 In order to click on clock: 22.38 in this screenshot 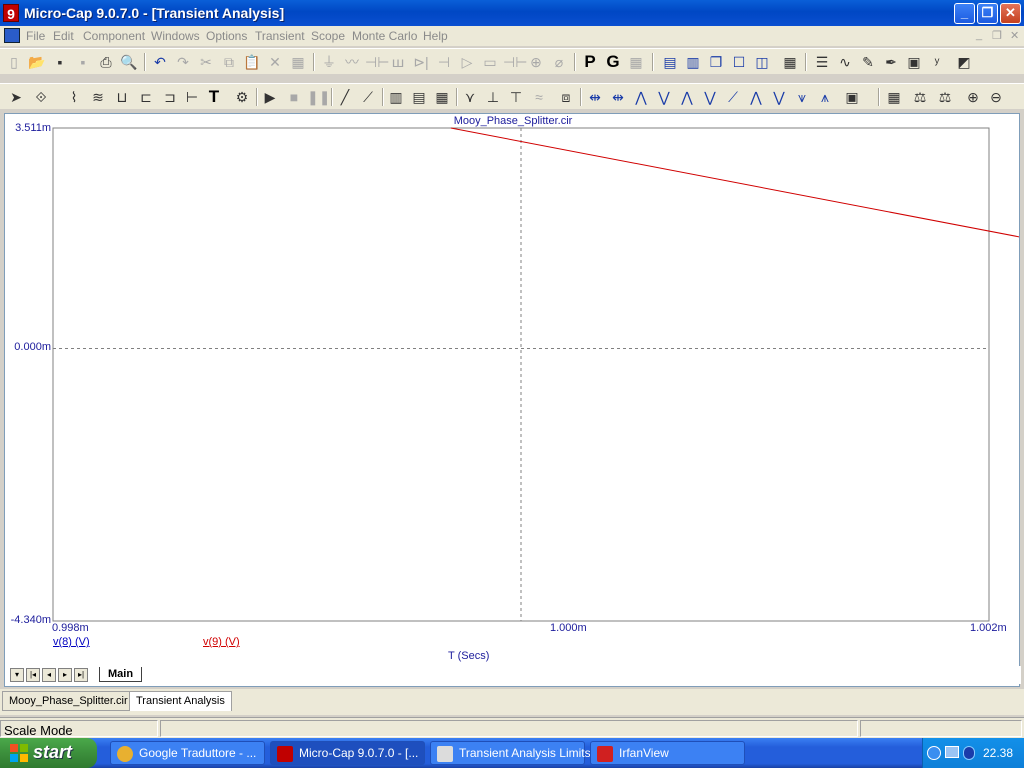, I will do `click(998, 753)`.